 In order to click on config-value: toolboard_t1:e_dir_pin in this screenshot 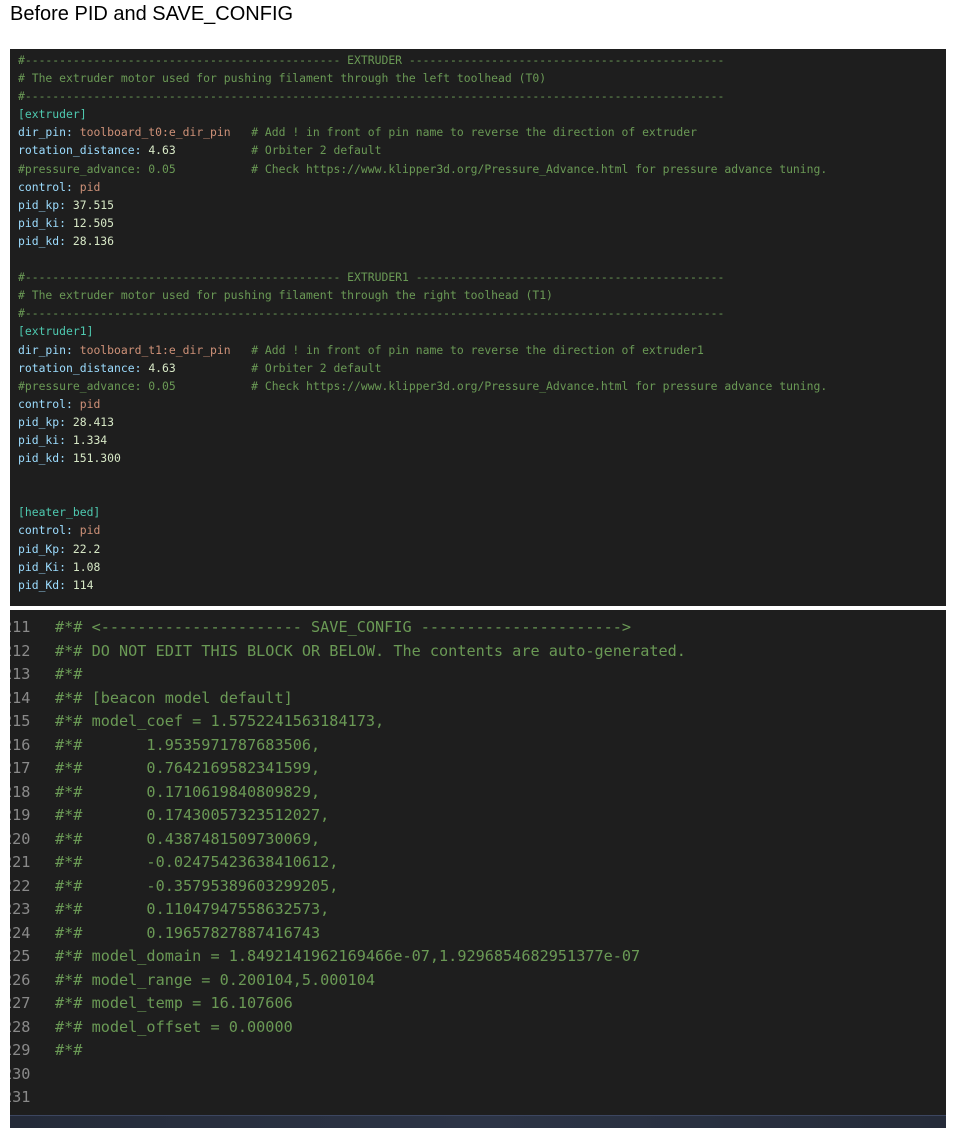, I will do `click(155, 349)`.